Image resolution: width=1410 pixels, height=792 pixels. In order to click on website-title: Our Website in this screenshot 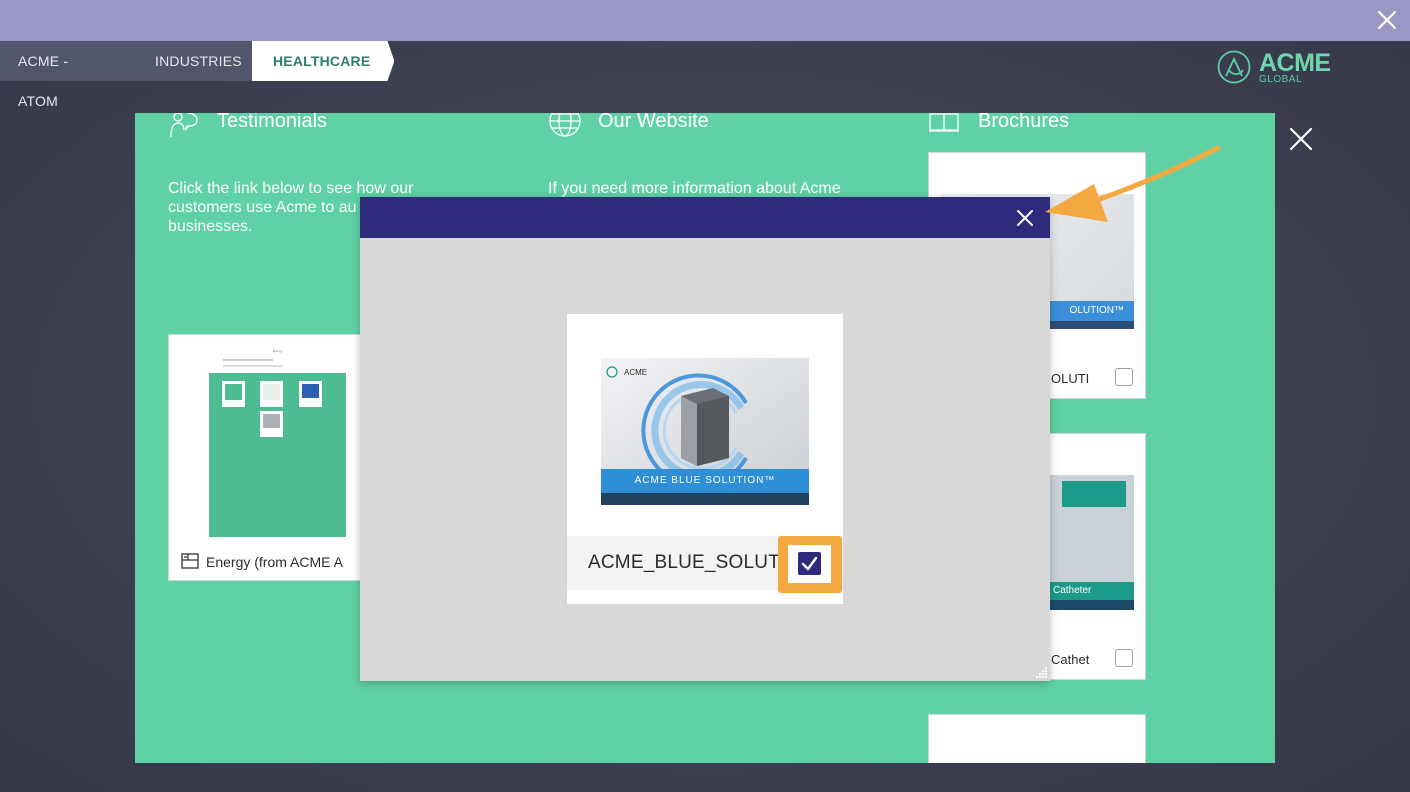, I will do `click(653, 122)`.